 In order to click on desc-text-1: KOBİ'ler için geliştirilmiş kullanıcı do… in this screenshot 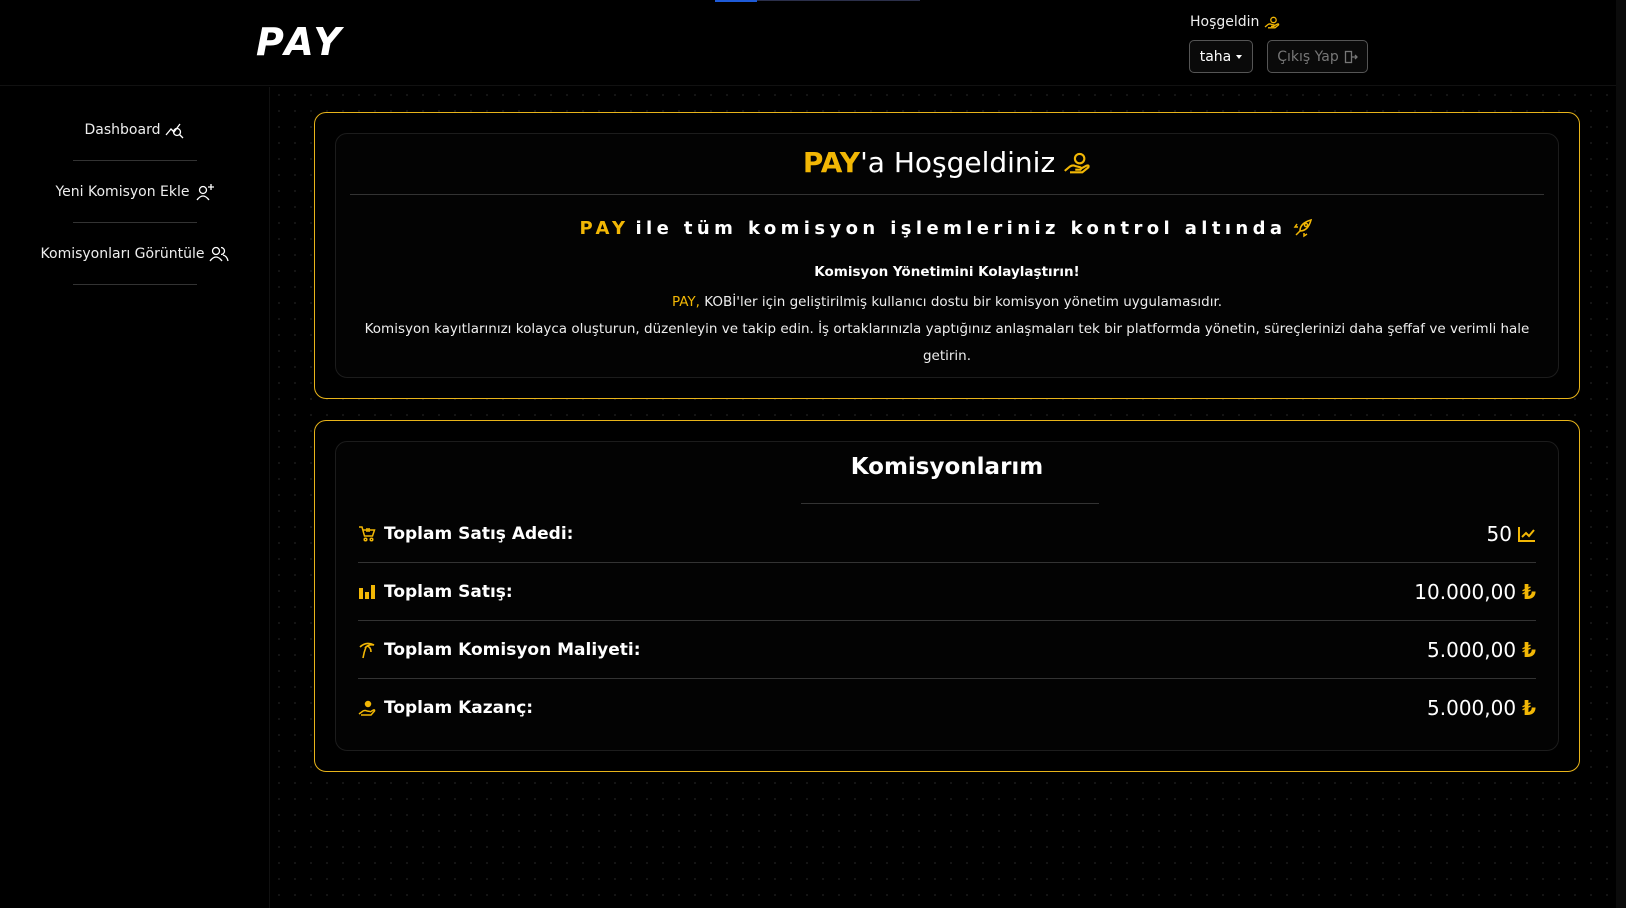, I will do `click(961, 302)`.